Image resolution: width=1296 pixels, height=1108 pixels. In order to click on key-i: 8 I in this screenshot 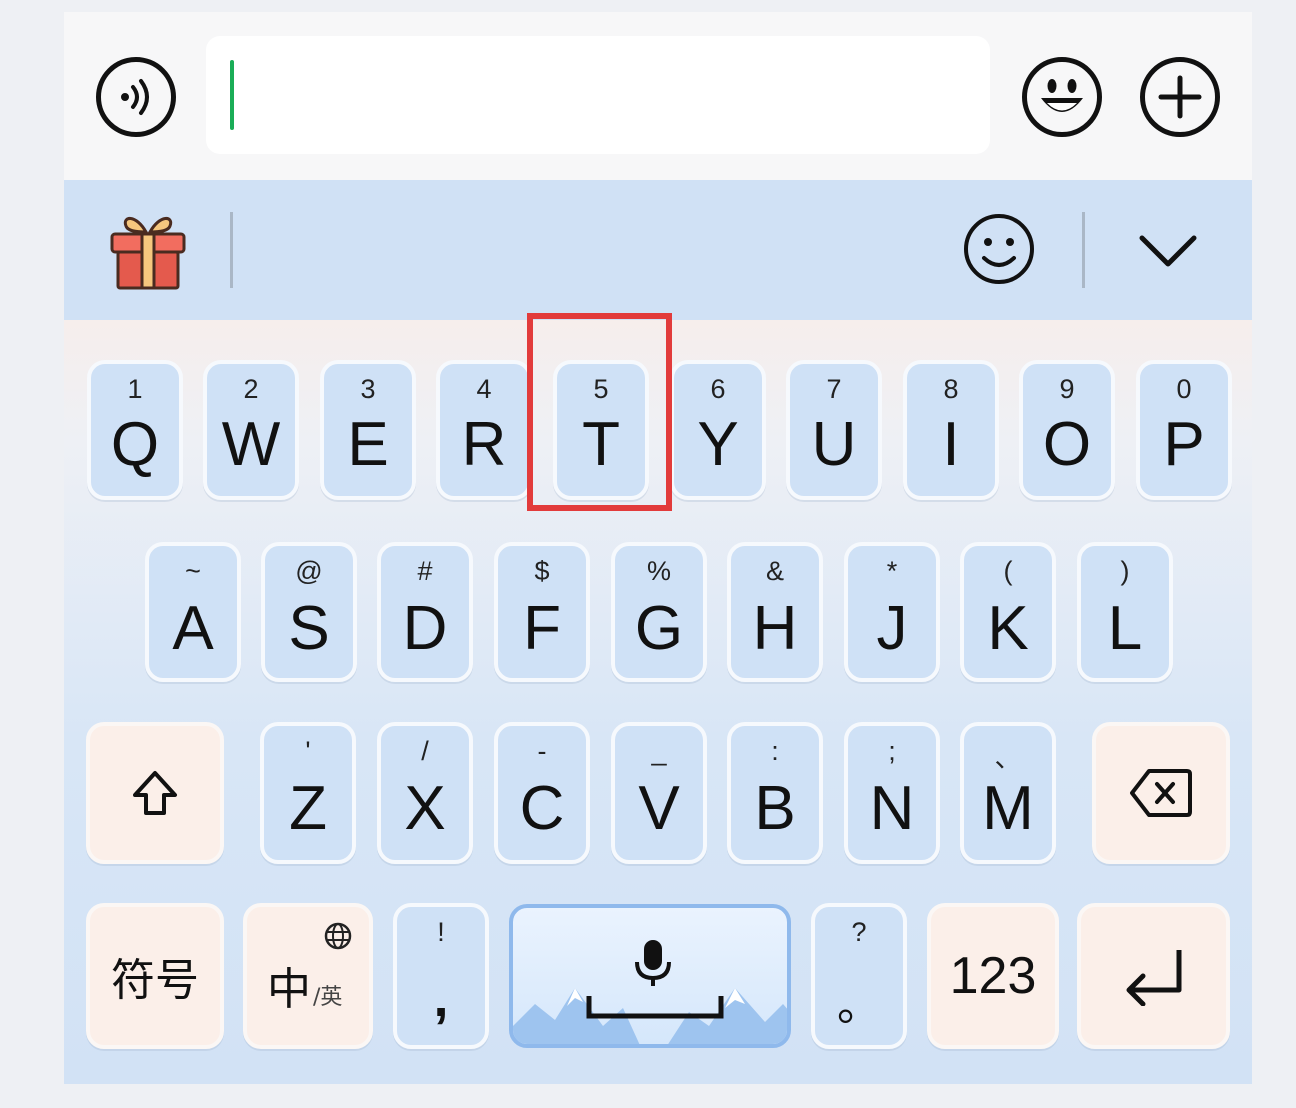, I will do `click(951, 430)`.